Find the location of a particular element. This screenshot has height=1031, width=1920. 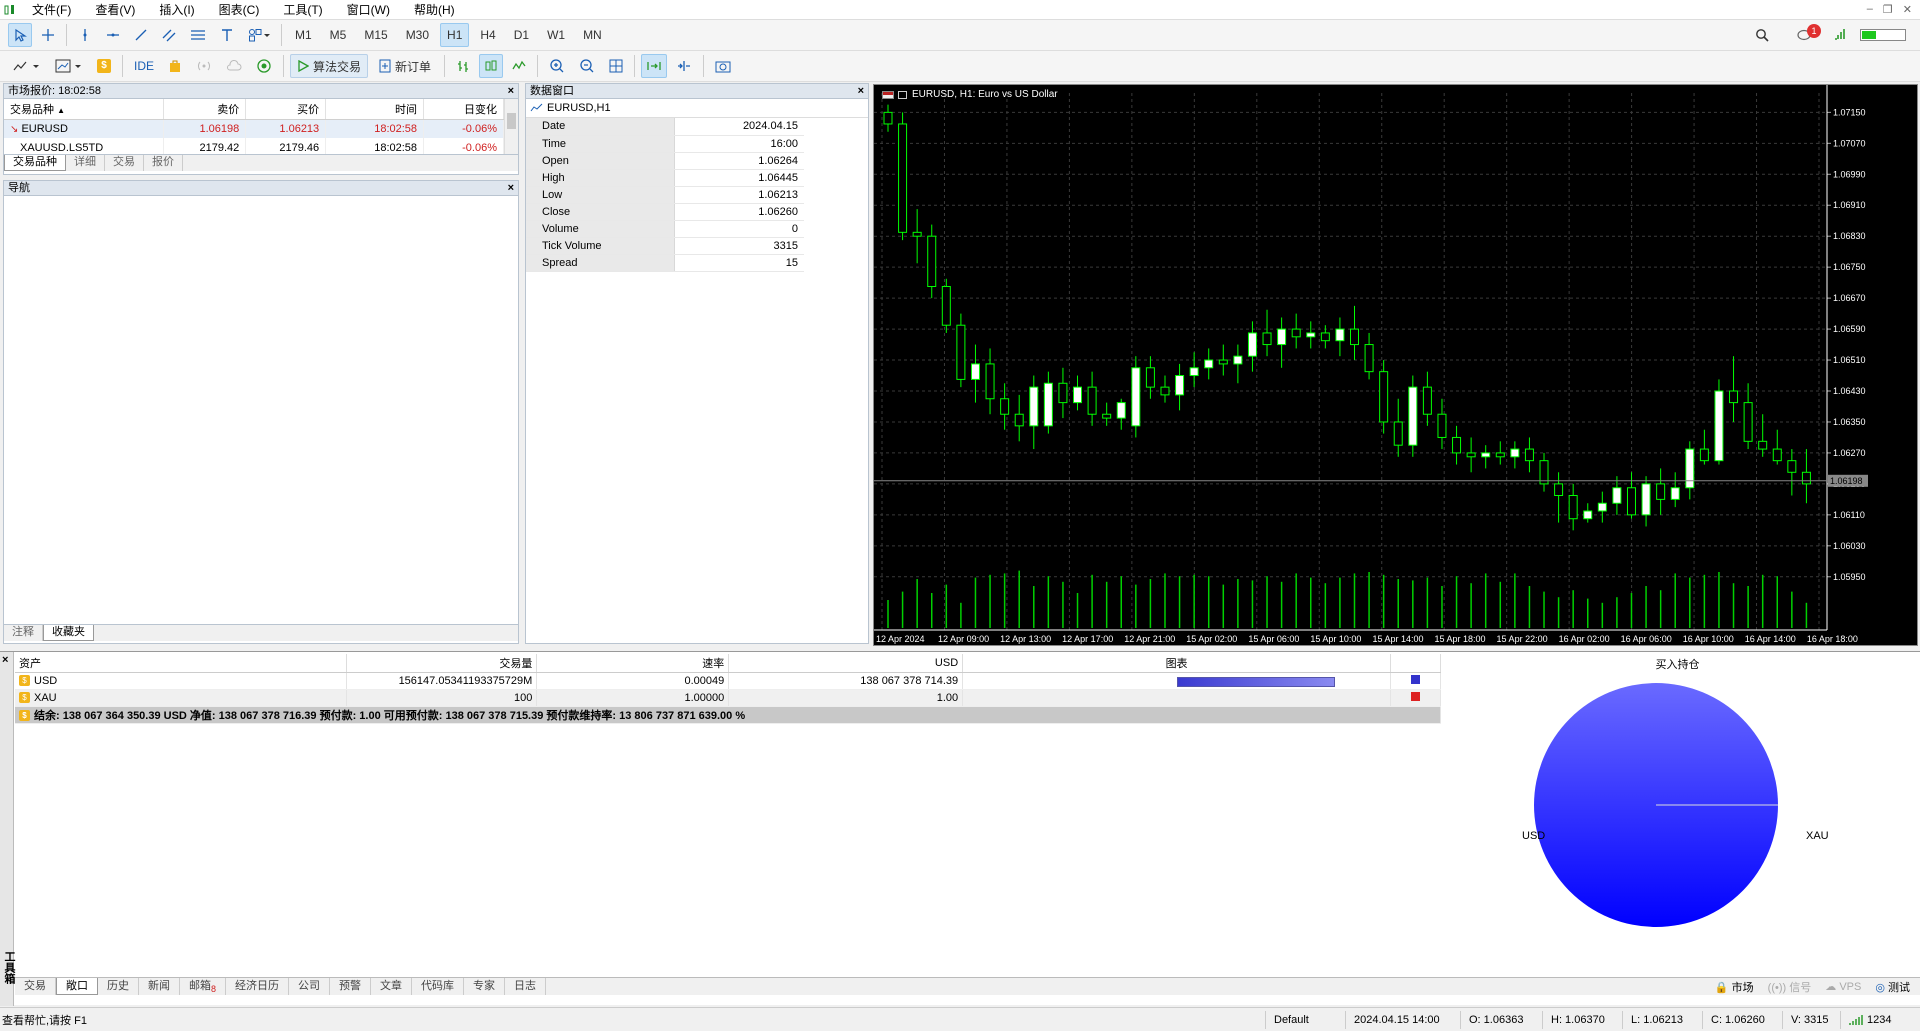

timeframe-d1: D1 is located at coordinates (521, 35).